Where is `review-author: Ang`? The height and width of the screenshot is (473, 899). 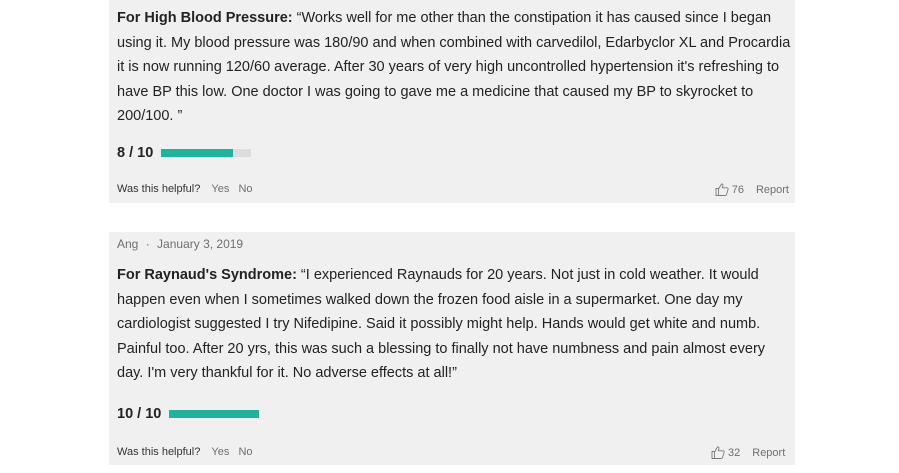
review-author: Ang is located at coordinates (128, 244).